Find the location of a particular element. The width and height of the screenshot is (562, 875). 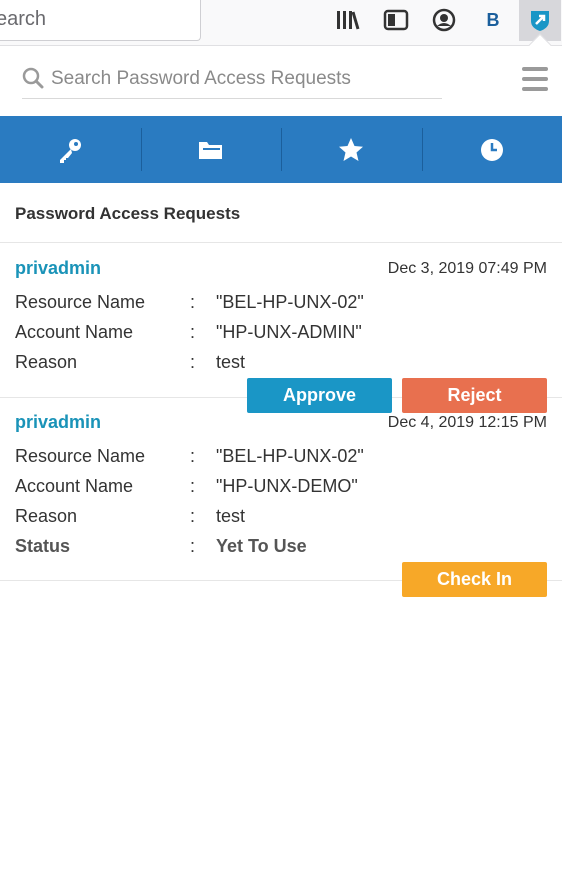

field-account-name: Account Name : "HP-UNX-DEMO" is located at coordinates (280, 488).